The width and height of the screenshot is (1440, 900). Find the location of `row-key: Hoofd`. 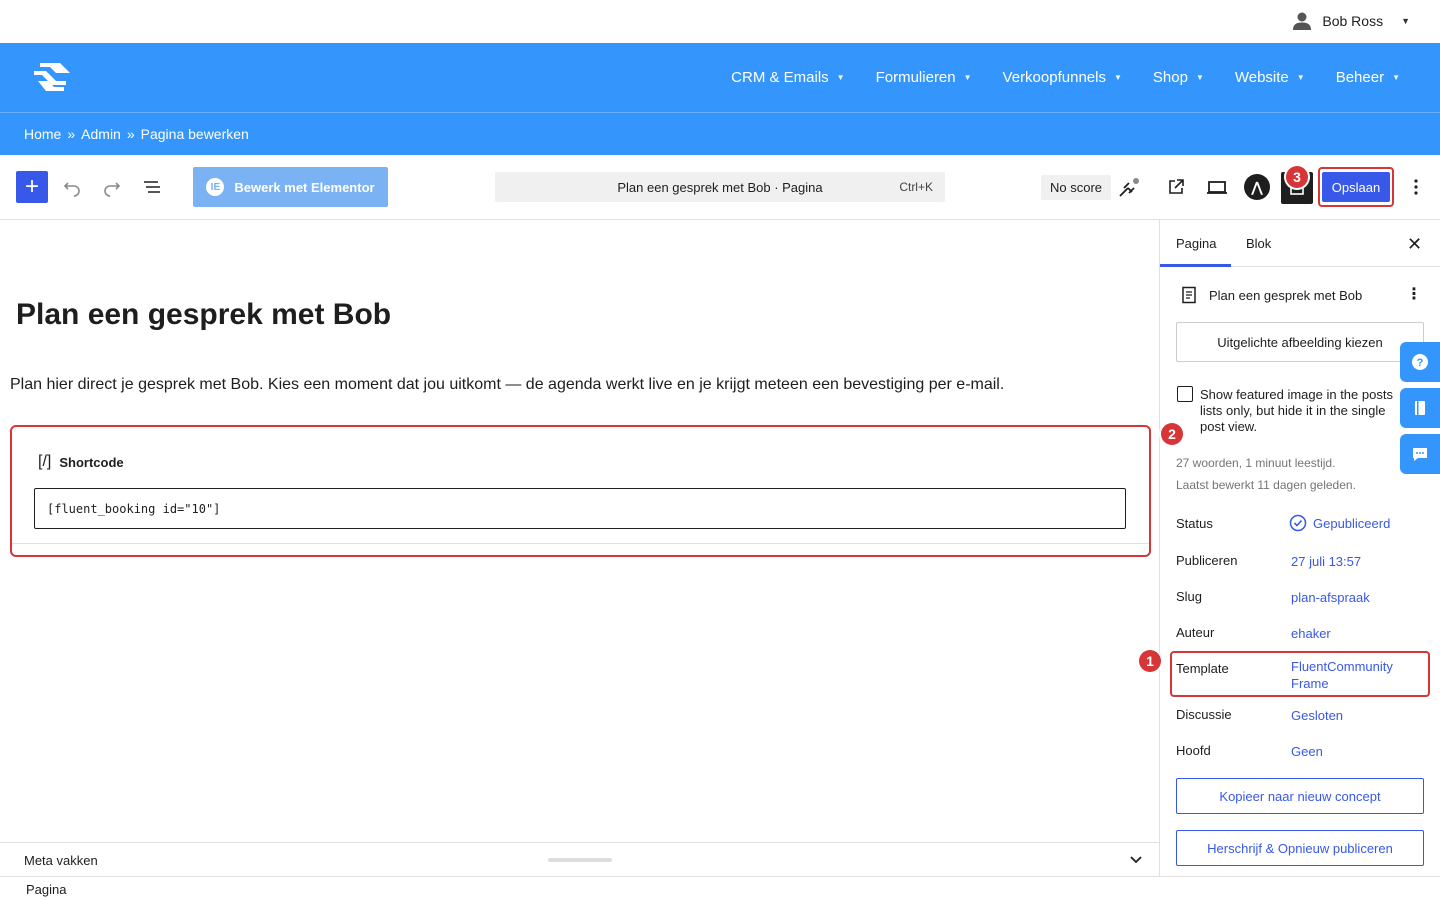

row-key: Hoofd is located at coordinates (1193, 750).